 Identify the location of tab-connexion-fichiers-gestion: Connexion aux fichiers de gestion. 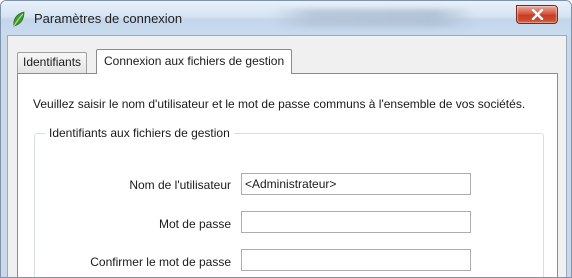
(194, 61).